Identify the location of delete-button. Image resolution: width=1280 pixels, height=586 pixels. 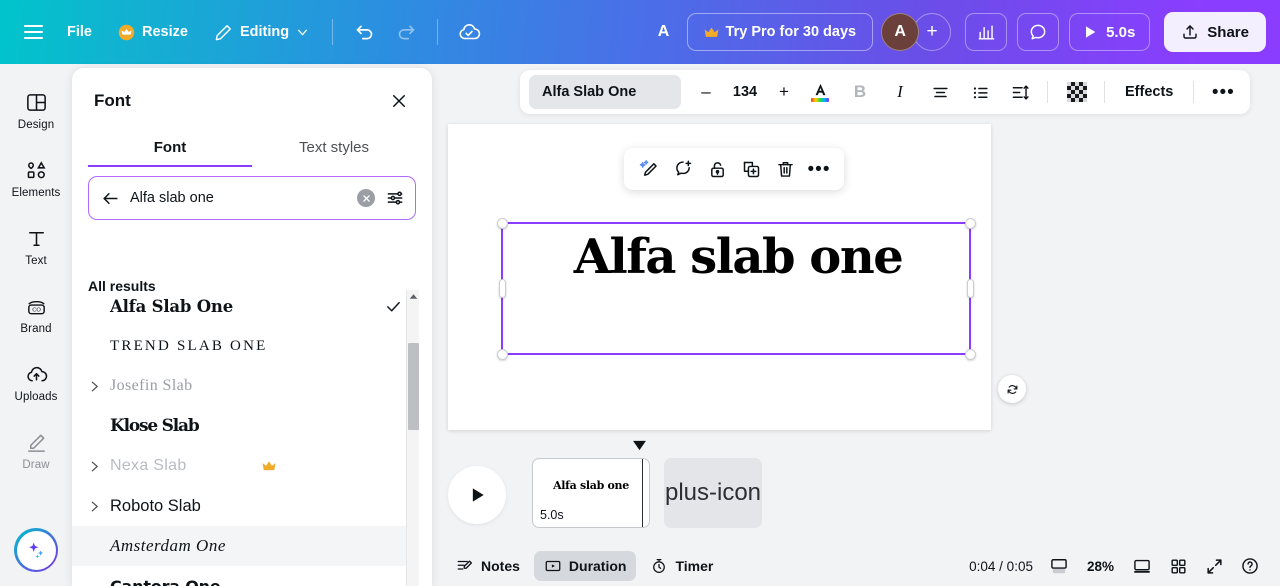
(785, 169).